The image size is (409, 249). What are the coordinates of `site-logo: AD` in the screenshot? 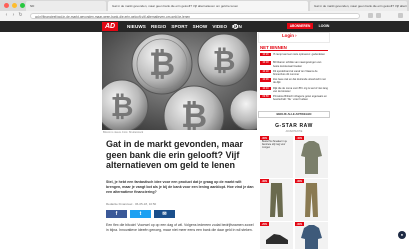 It's located at (110, 26).